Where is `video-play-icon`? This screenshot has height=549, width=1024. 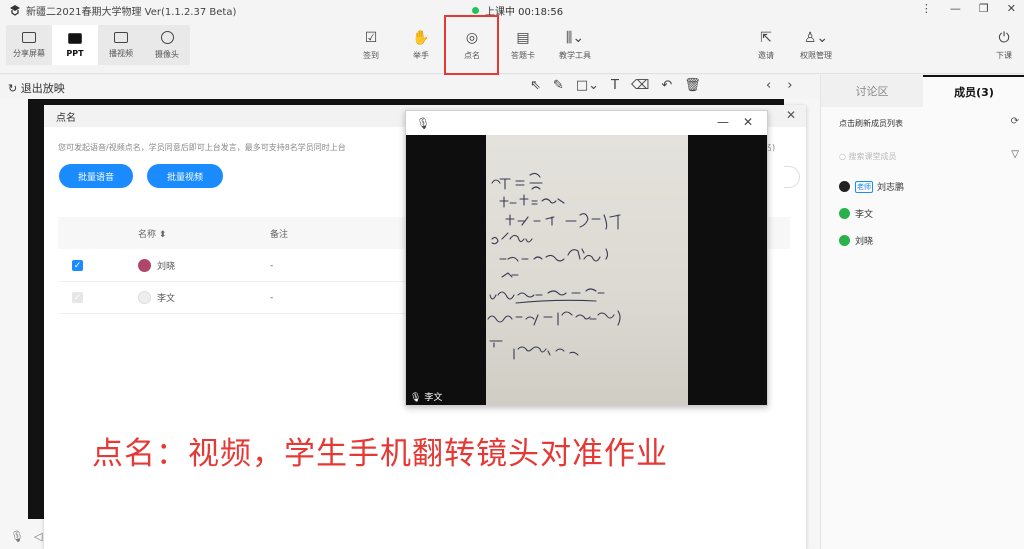 video-play-icon is located at coordinates (121, 37).